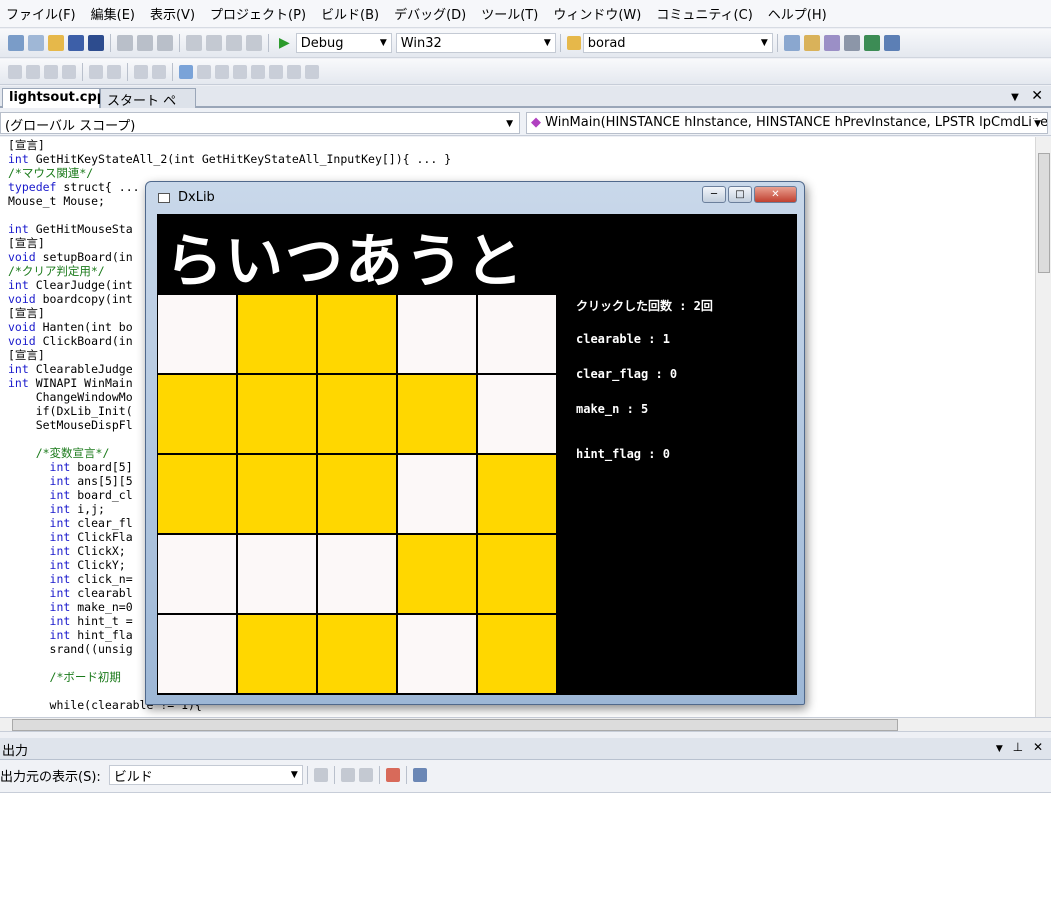 The height and width of the screenshot is (920, 1051). Describe the element at coordinates (1015, 97) in the screenshot. I see `tab-dropdown-icon: ▼` at that location.